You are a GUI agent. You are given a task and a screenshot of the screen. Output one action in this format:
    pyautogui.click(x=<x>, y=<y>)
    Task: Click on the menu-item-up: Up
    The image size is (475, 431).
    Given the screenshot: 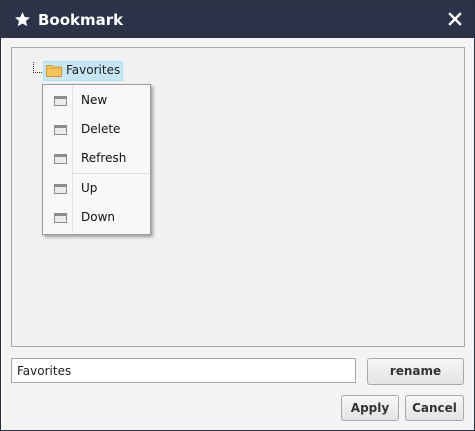 What is the action you would take?
    pyautogui.click(x=96, y=188)
    